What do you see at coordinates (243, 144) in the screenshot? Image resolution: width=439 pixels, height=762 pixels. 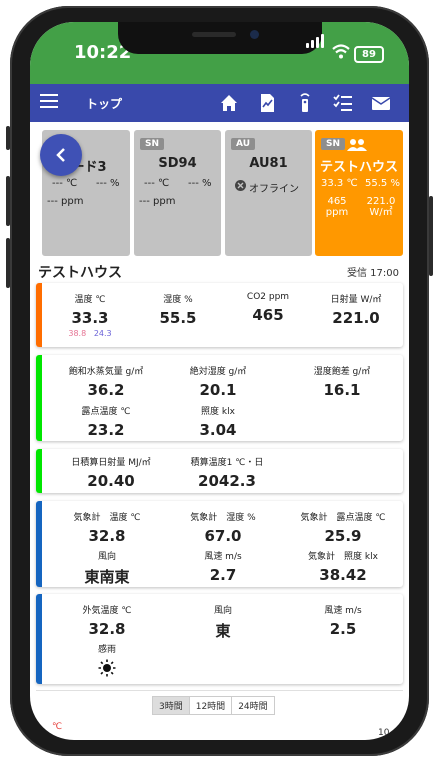 I see `device-badge: AU` at bounding box center [243, 144].